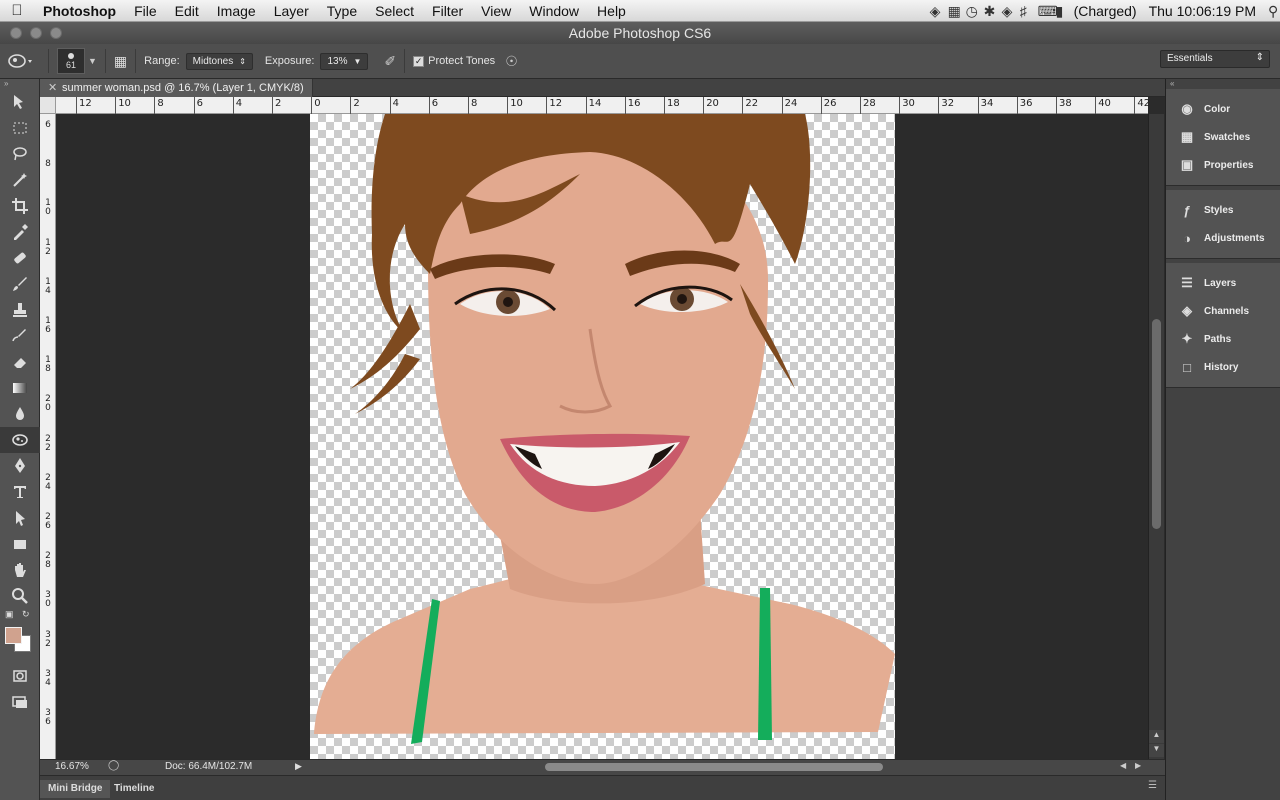  What do you see at coordinates (394, 11) in the screenshot?
I see `menu-select: Select` at bounding box center [394, 11].